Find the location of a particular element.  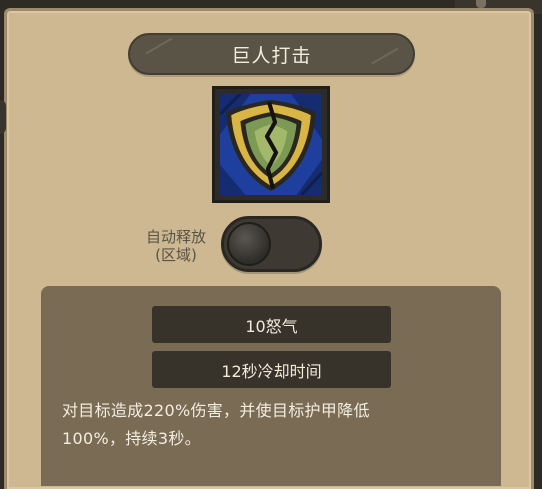

description-line1: 对目标造成220%伤害，并使目标护甲降低 is located at coordinates (216, 410).